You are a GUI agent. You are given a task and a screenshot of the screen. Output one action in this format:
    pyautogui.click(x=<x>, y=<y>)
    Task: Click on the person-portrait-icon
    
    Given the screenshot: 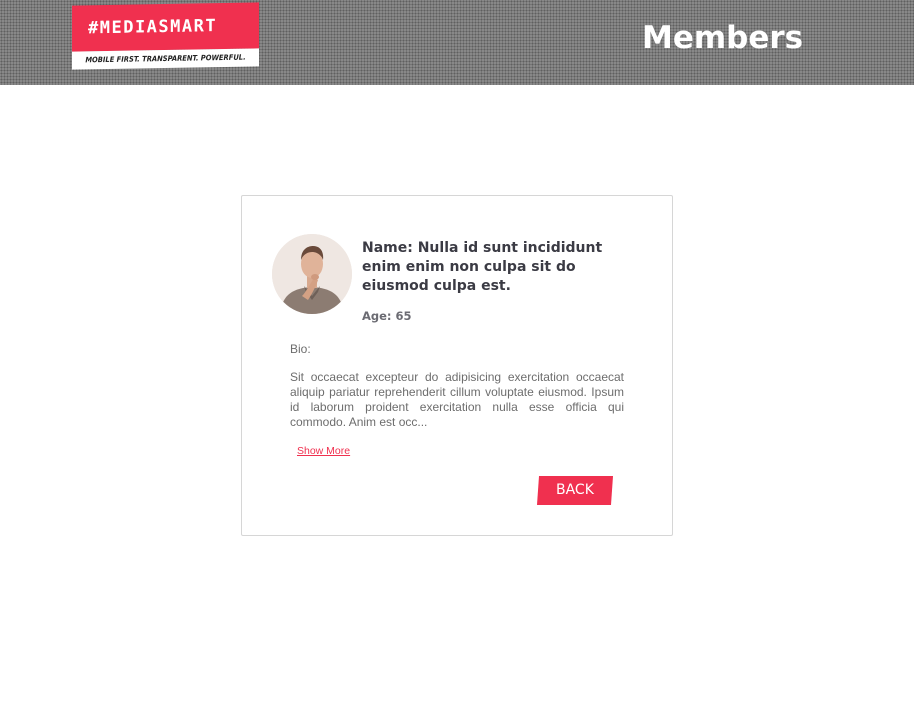 What is the action you would take?
    pyautogui.click(x=312, y=274)
    